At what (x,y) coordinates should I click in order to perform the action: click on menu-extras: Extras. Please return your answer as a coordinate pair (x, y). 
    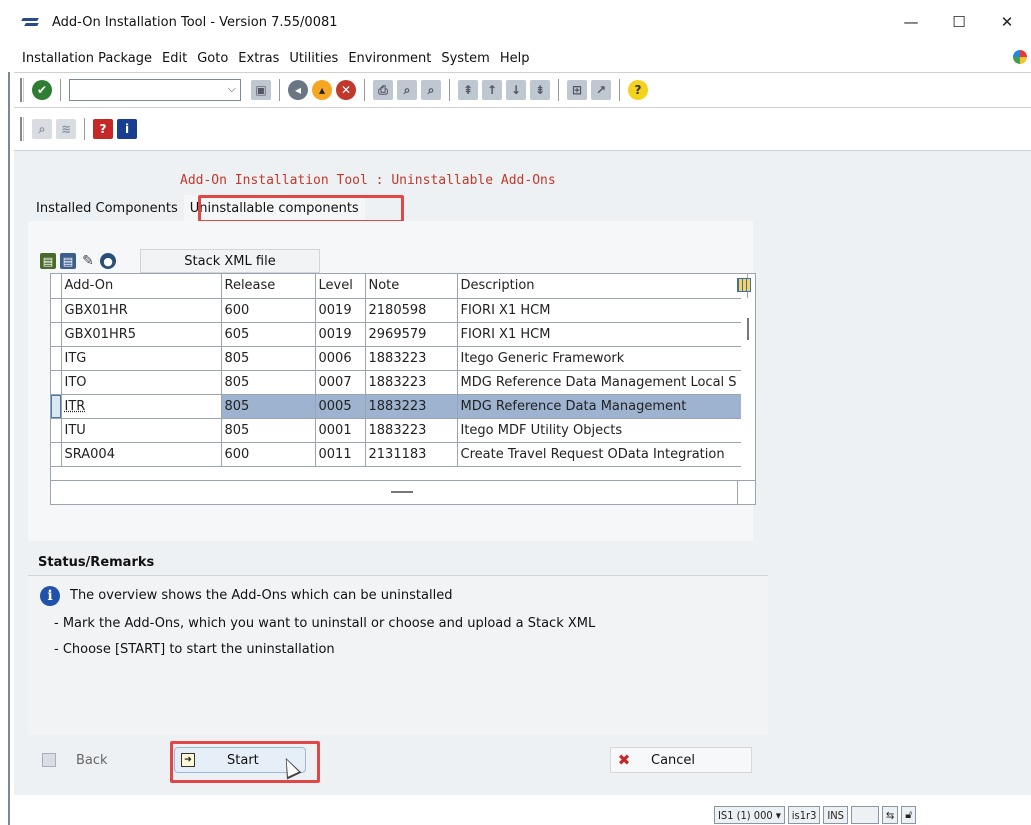
    Looking at the image, I should click on (258, 58).